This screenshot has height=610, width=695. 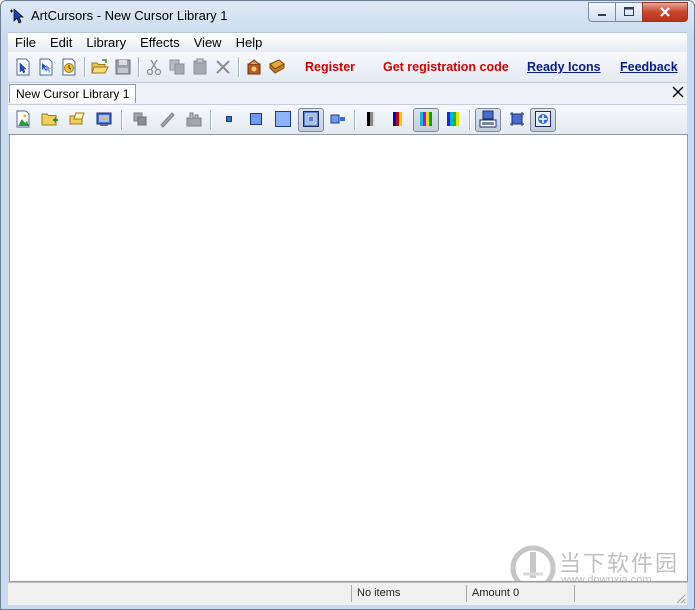 What do you see at coordinates (167, 119) in the screenshot?
I see `edit-icon` at bounding box center [167, 119].